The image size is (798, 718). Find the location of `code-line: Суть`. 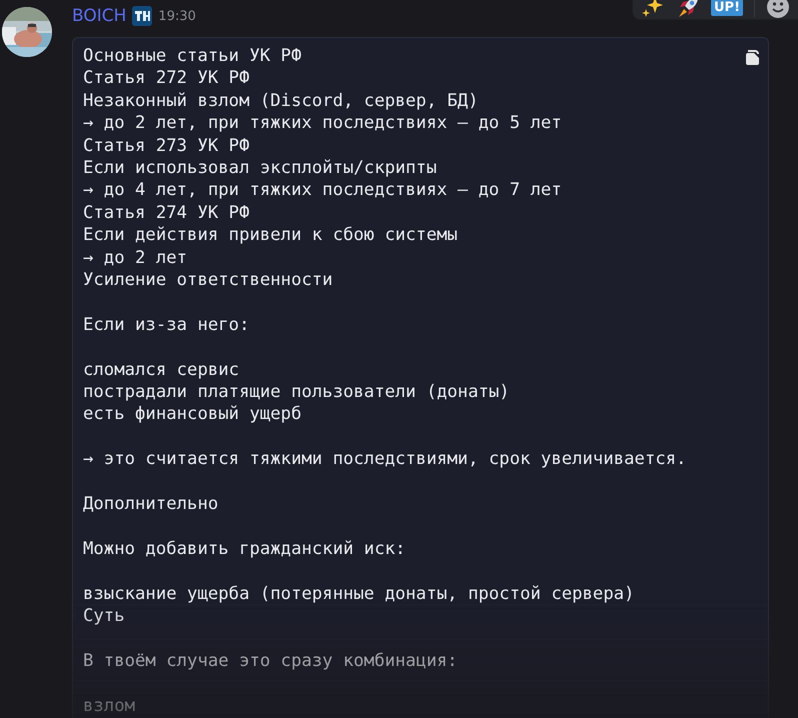

code-line: Суть is located at coordinates (104, 616).